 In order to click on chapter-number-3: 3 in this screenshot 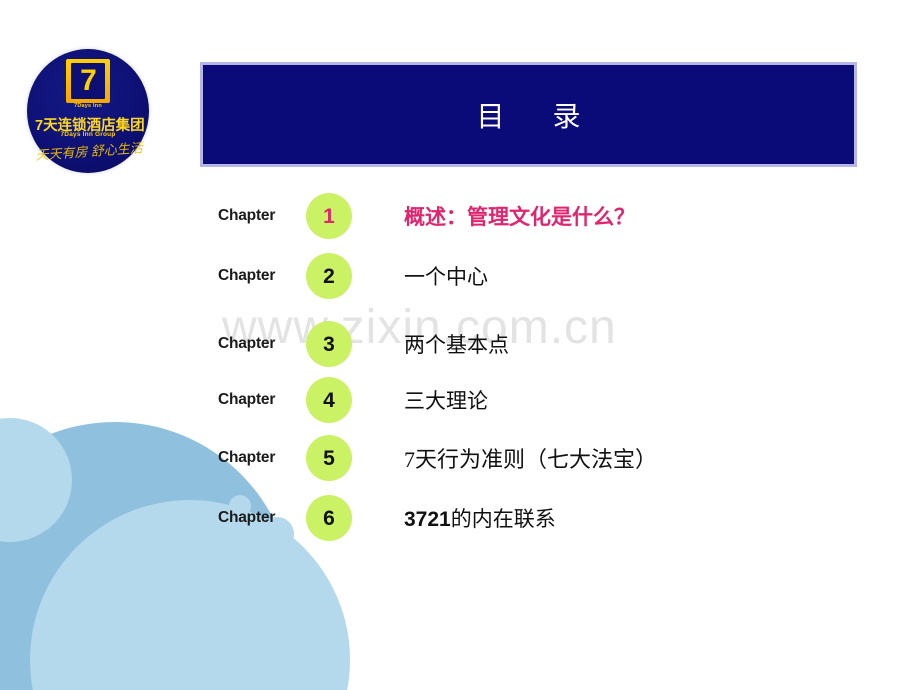, I will do `click(329, 344)`.